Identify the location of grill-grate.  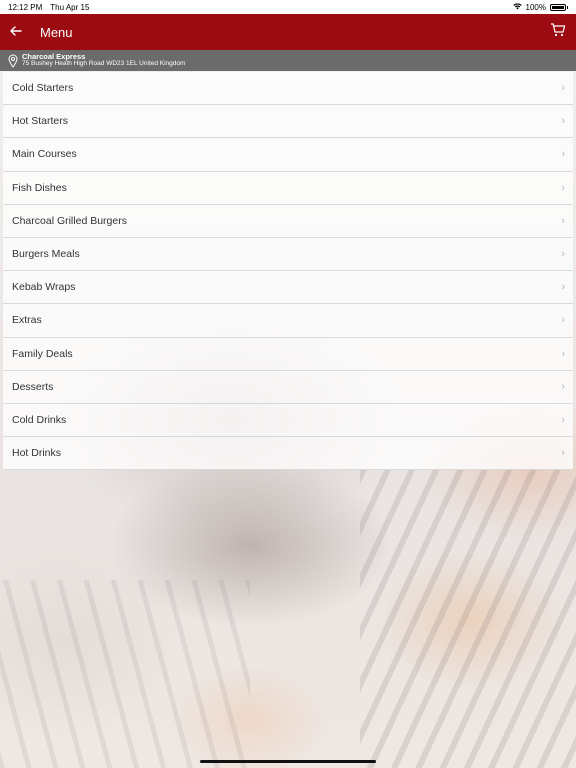
(468, 619).